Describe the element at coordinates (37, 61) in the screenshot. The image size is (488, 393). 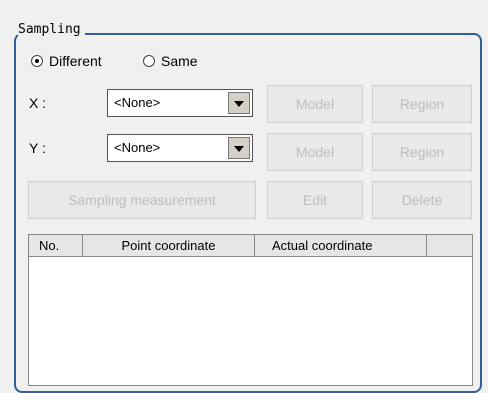
I see `radio-selected-icon` at that location.